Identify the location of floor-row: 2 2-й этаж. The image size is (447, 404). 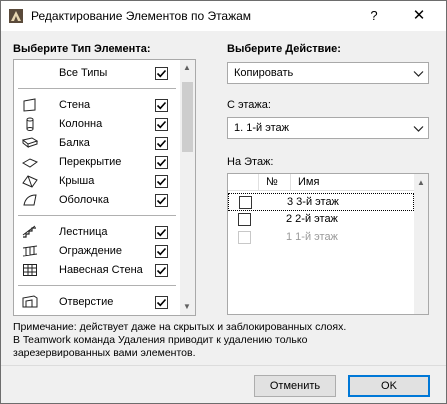
(321, 220).